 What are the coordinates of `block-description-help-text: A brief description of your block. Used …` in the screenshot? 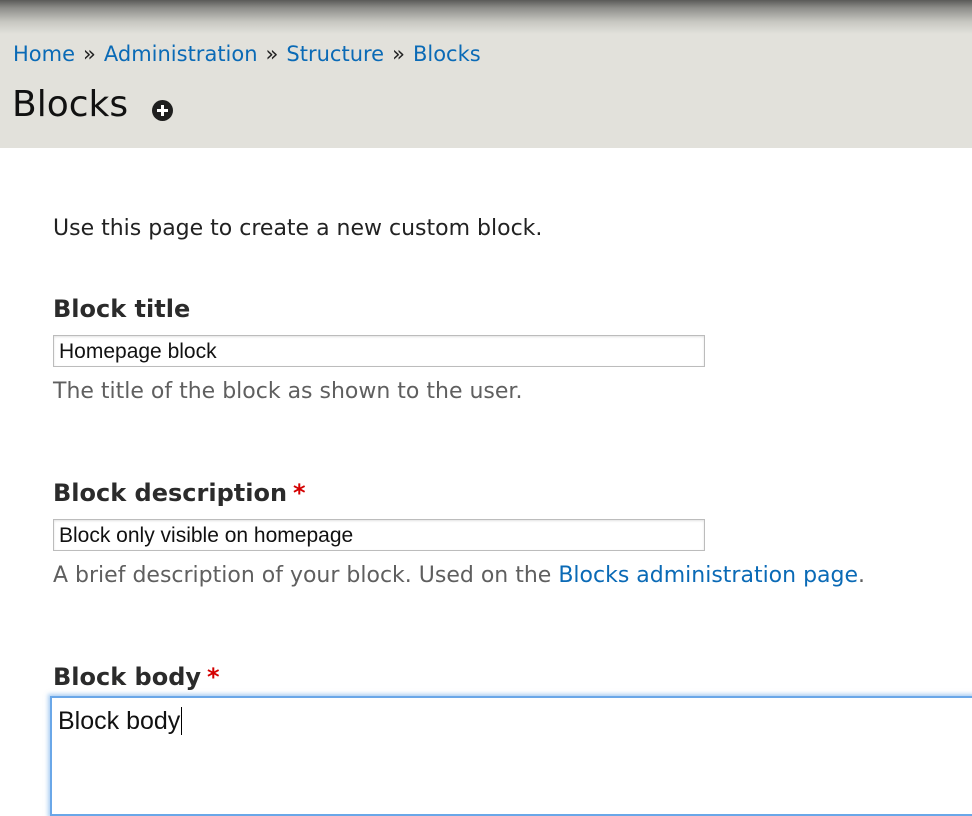 It's located at (306, 575).